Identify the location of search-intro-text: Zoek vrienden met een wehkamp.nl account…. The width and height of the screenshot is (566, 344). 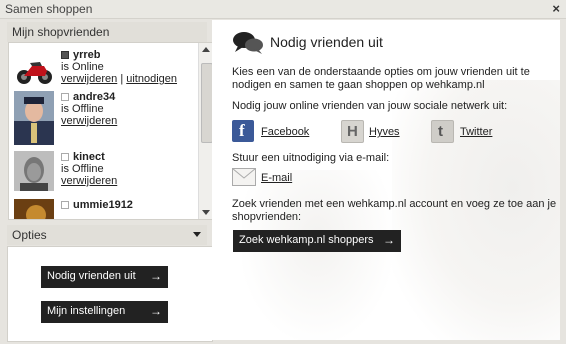
(394, 204).